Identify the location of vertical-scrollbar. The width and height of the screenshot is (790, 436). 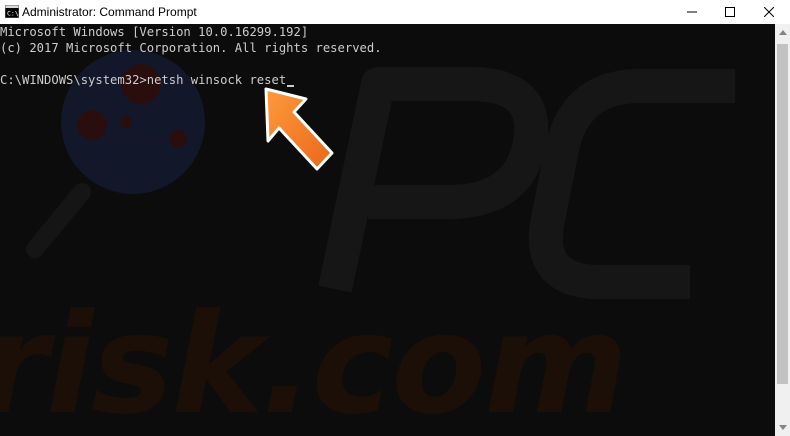
(782, 230).